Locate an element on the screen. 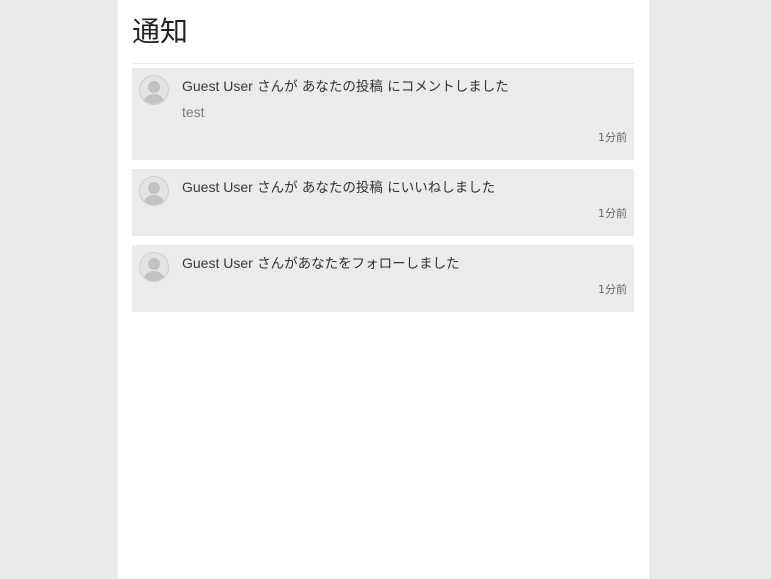  title-divider is located at coordinates (383, 63).